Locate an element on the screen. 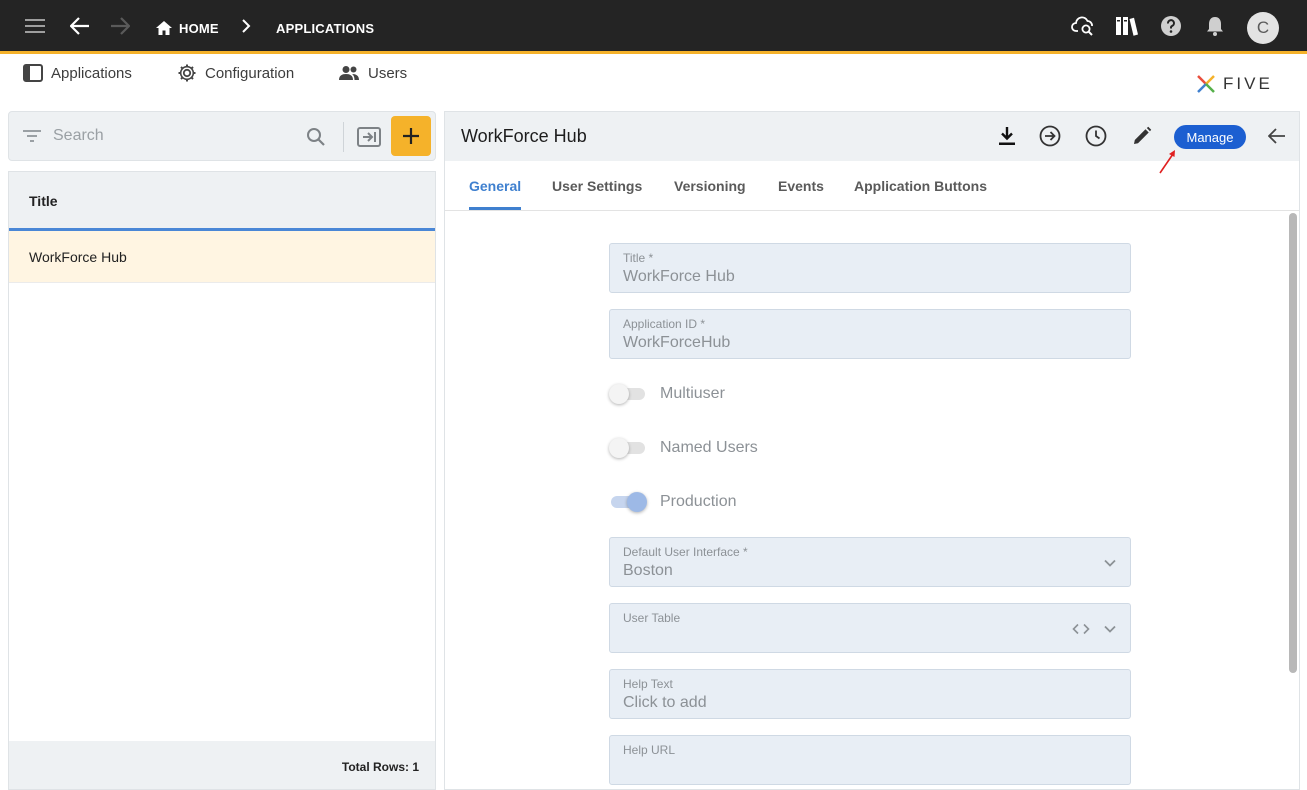 The height and width of the screenshot is (790, 1307). breadcrumb-applications: APPLICATIONS is located at coordinates (325, 28).